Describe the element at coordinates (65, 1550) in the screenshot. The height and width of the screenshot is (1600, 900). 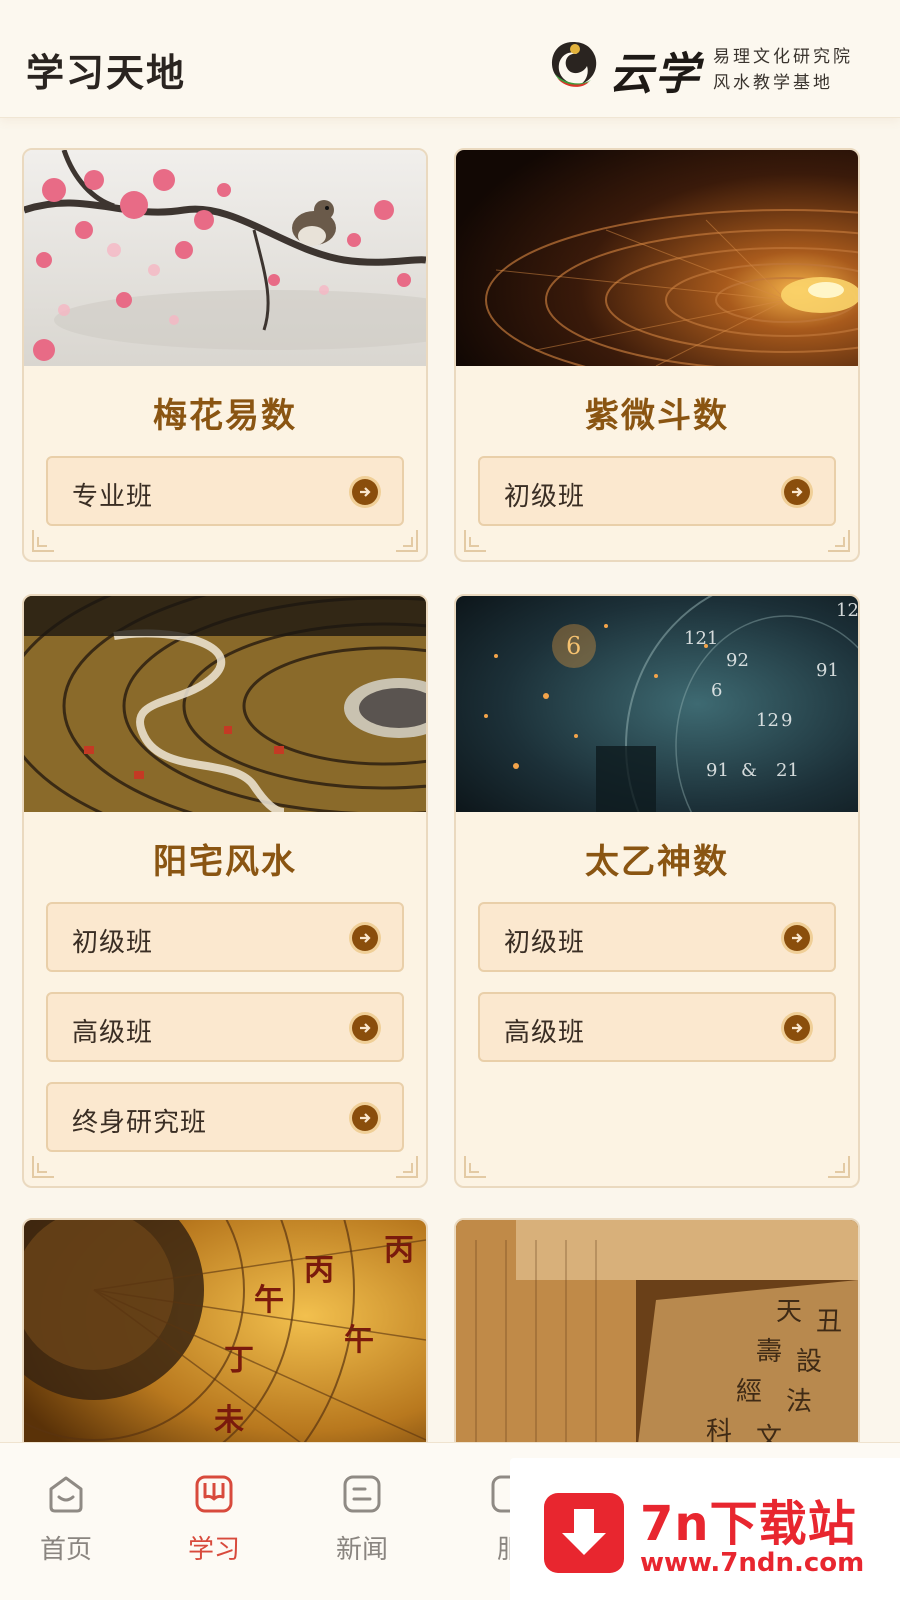
I see `nav-label: 首页` at that location.